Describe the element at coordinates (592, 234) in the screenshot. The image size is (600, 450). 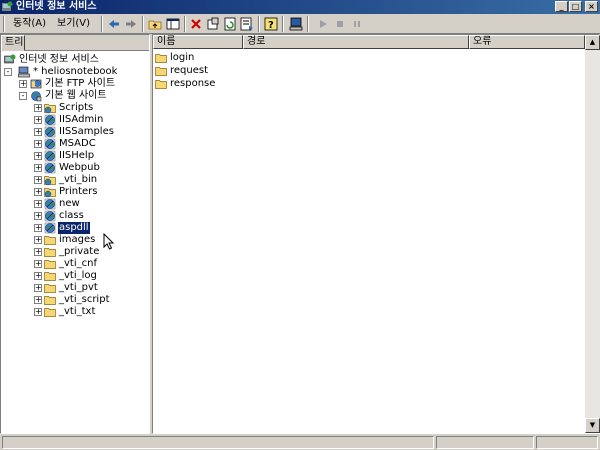
I see `vertical-scrollbar: ▲ ▼` at that location.